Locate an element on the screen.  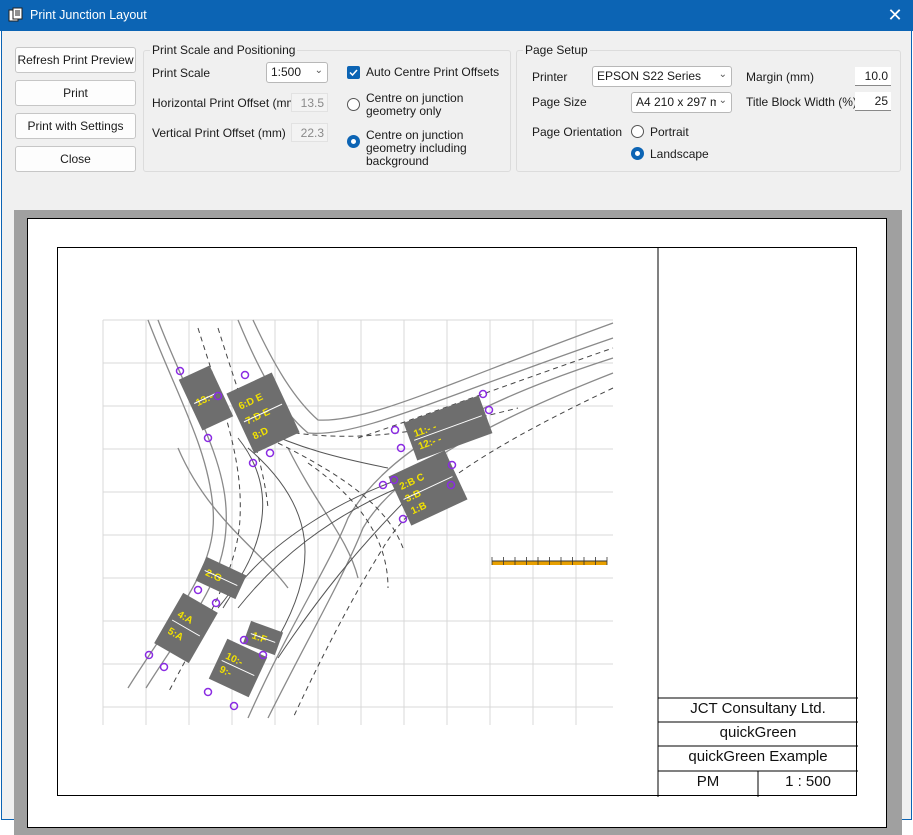
printer-value: EPSON S22 Series is located at coordinates (649, 76).